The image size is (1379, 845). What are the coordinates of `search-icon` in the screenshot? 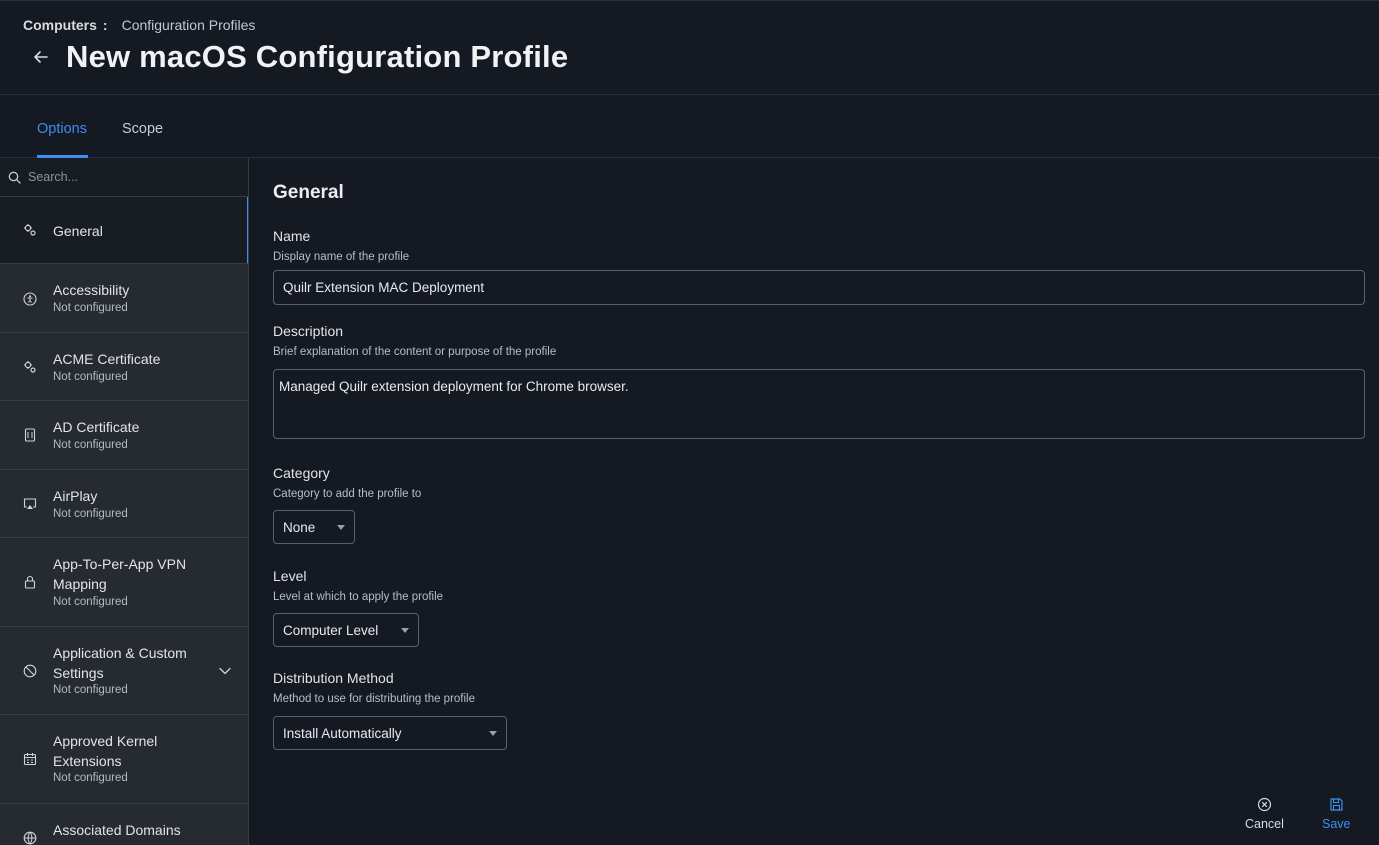 It's located at (14, 177).